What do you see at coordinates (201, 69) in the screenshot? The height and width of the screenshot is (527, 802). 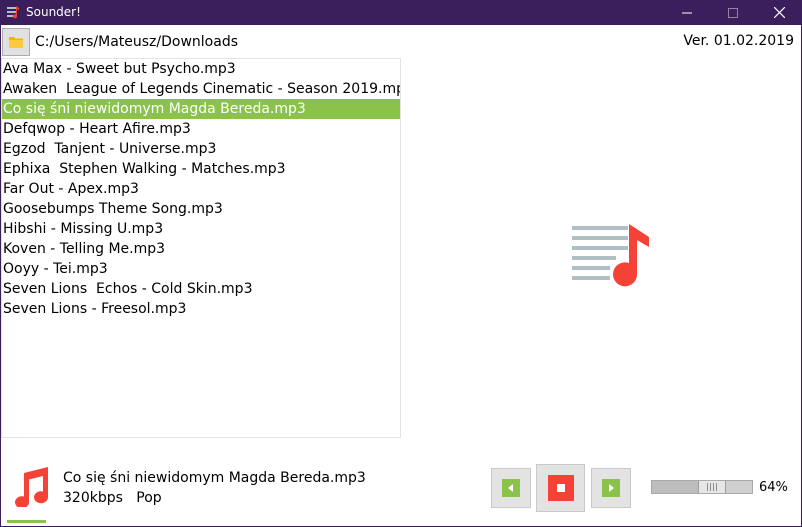 I see `file-list-item: Ava Max - Sweet but Psycho.mp3` at bounding box center [201, 69].